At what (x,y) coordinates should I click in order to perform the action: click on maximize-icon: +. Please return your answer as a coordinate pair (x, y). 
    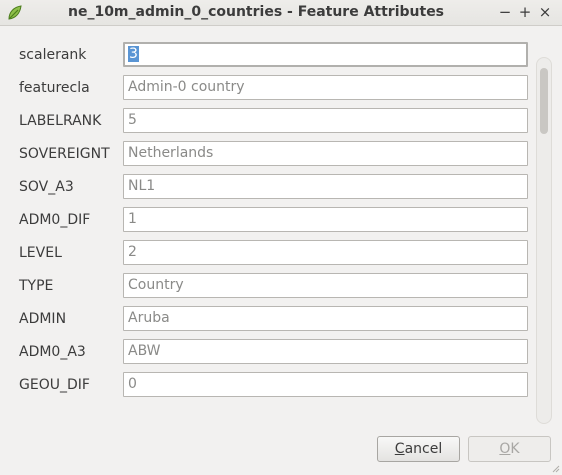
    Looking at the image, I should click on (525, 12).